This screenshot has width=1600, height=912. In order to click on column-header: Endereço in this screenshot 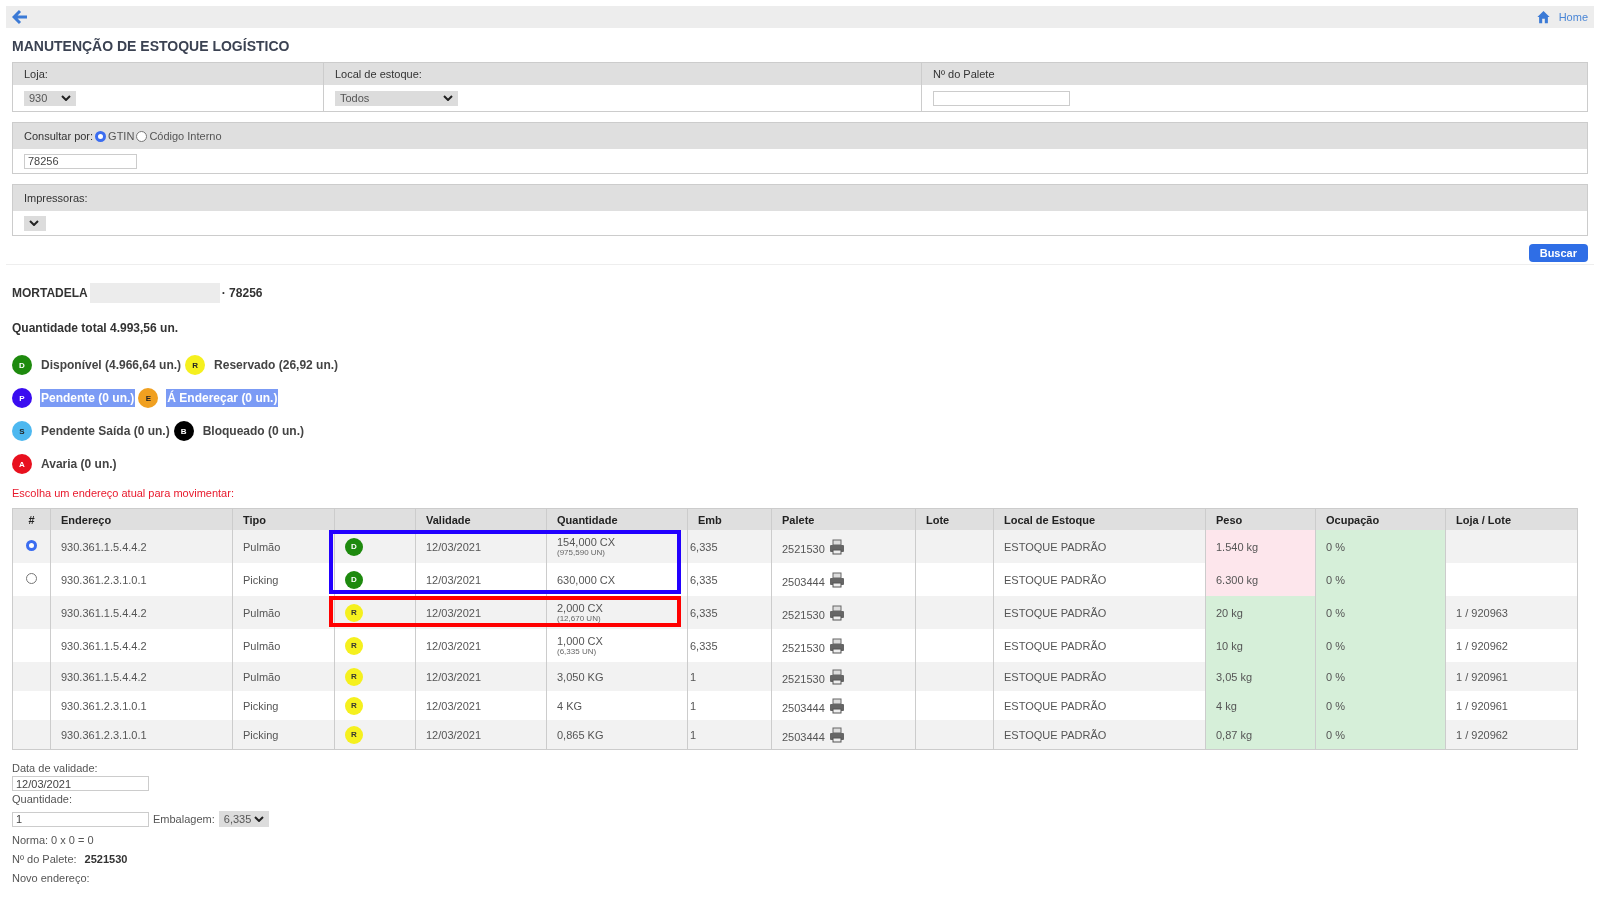, I will do `click(86, 519)`.